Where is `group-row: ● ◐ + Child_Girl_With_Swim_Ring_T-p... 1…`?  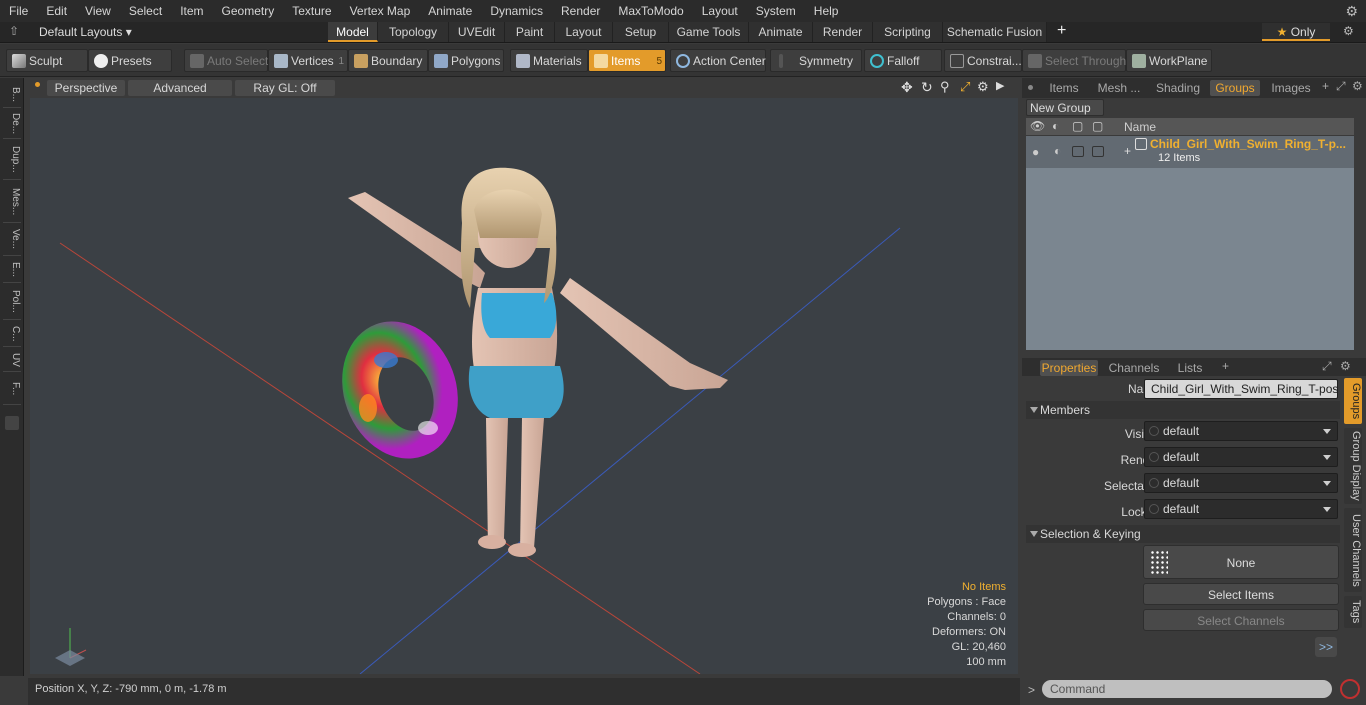
group-row: ● ◐ + Child_Girl_With_Swim_Ring_T-p... 1… is located at coordinates (1190, 152).